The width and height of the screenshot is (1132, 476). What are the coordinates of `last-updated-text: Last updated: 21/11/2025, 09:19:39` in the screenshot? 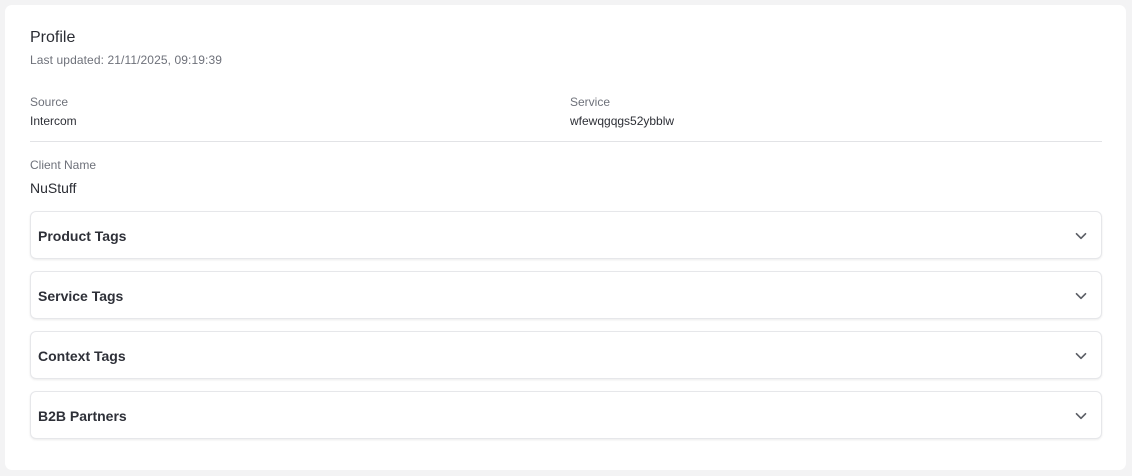 It's located at (126, 60).